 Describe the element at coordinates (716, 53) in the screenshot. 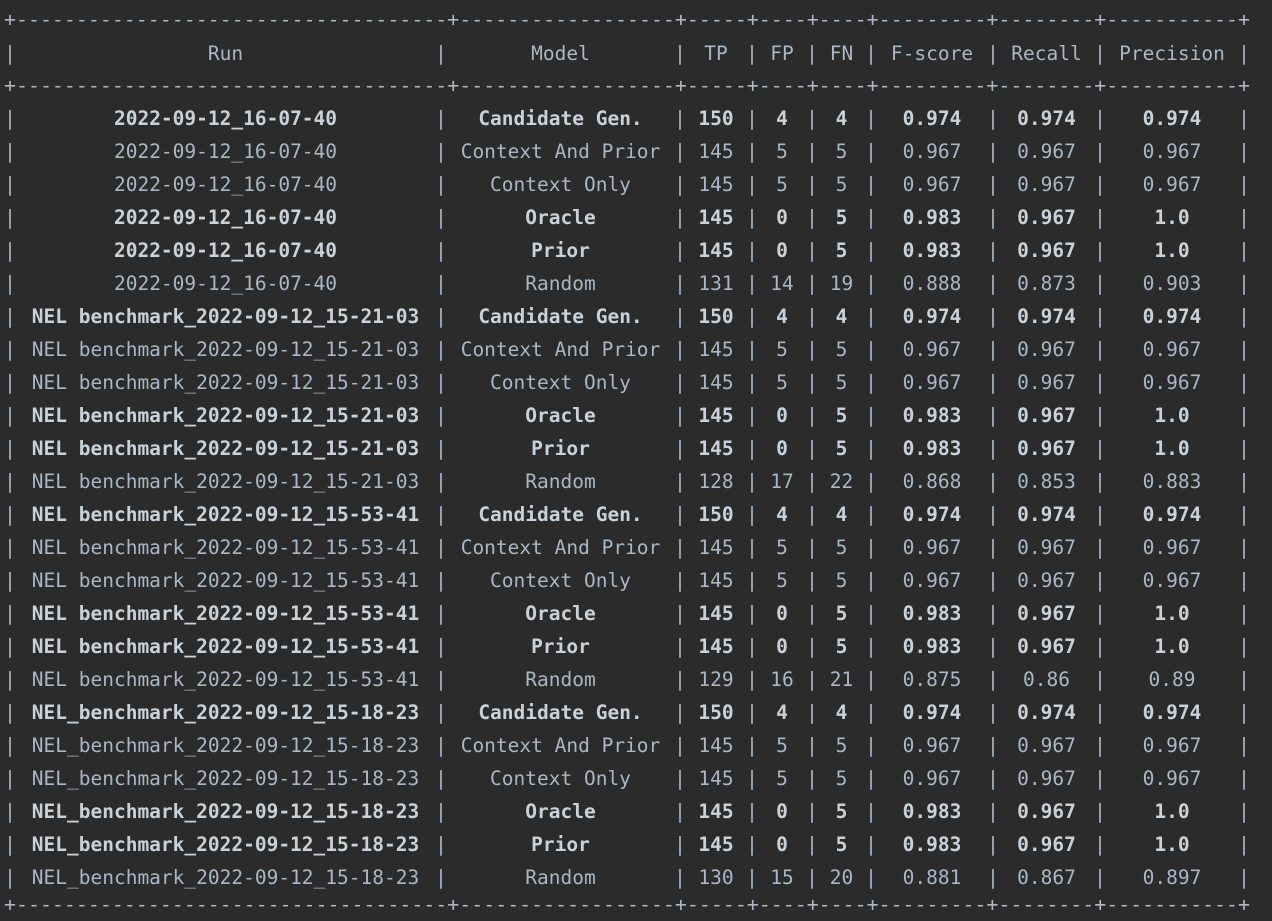

I see `header-tp: TP` at that location.